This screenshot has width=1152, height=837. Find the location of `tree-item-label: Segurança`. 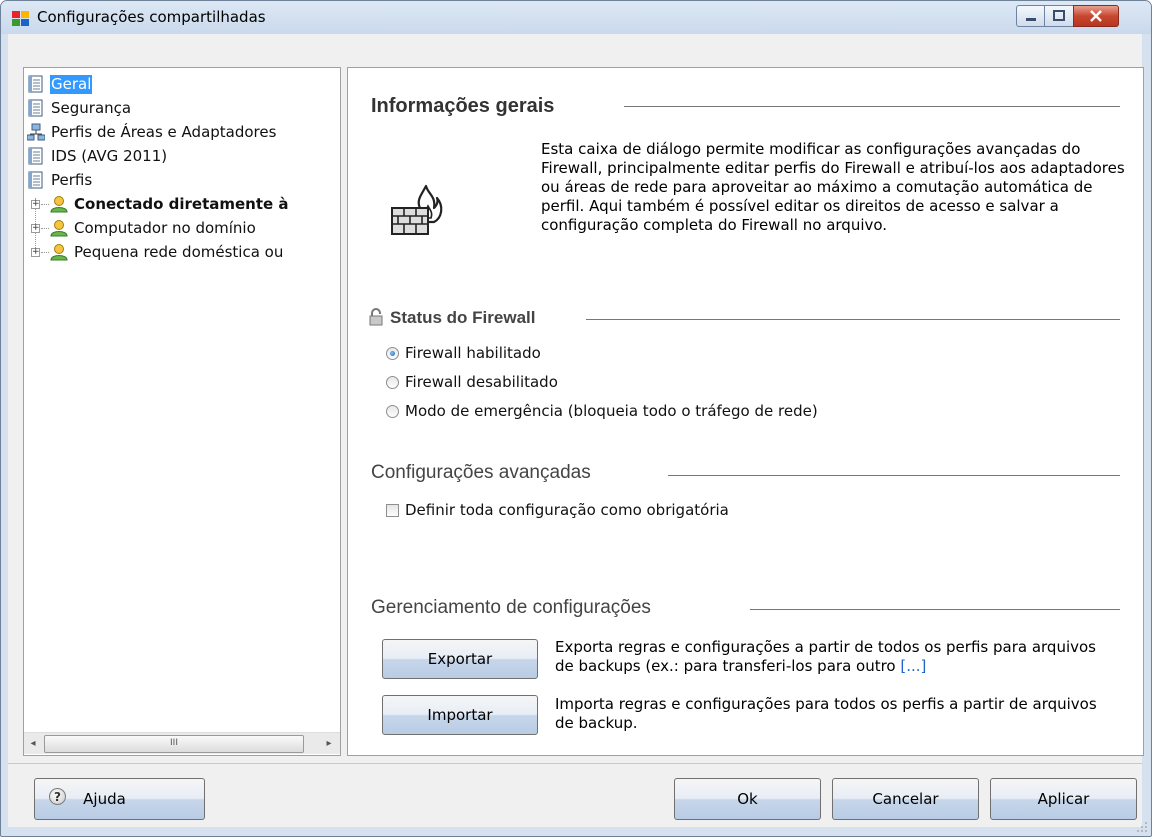

tree-item-label: Segurança is located at coordinates (91, 107).